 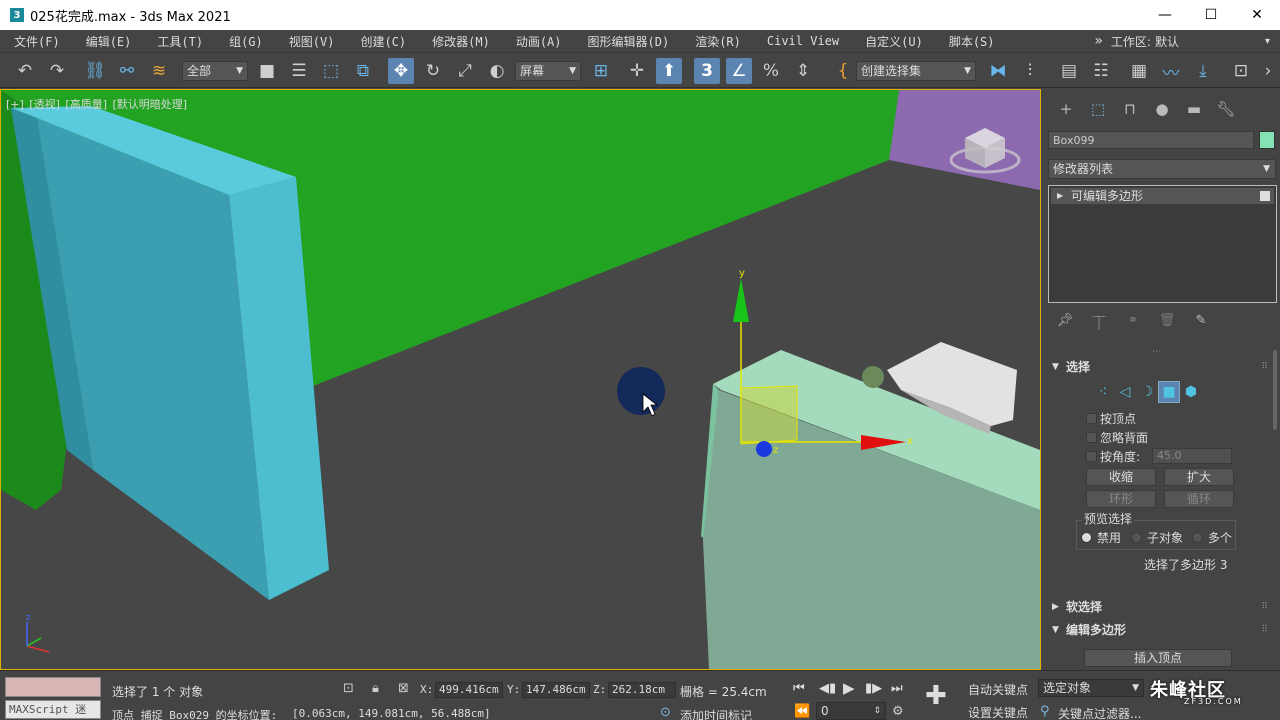 I want to click on set-key-button: 设置关键点, so click(x=998, y=712).